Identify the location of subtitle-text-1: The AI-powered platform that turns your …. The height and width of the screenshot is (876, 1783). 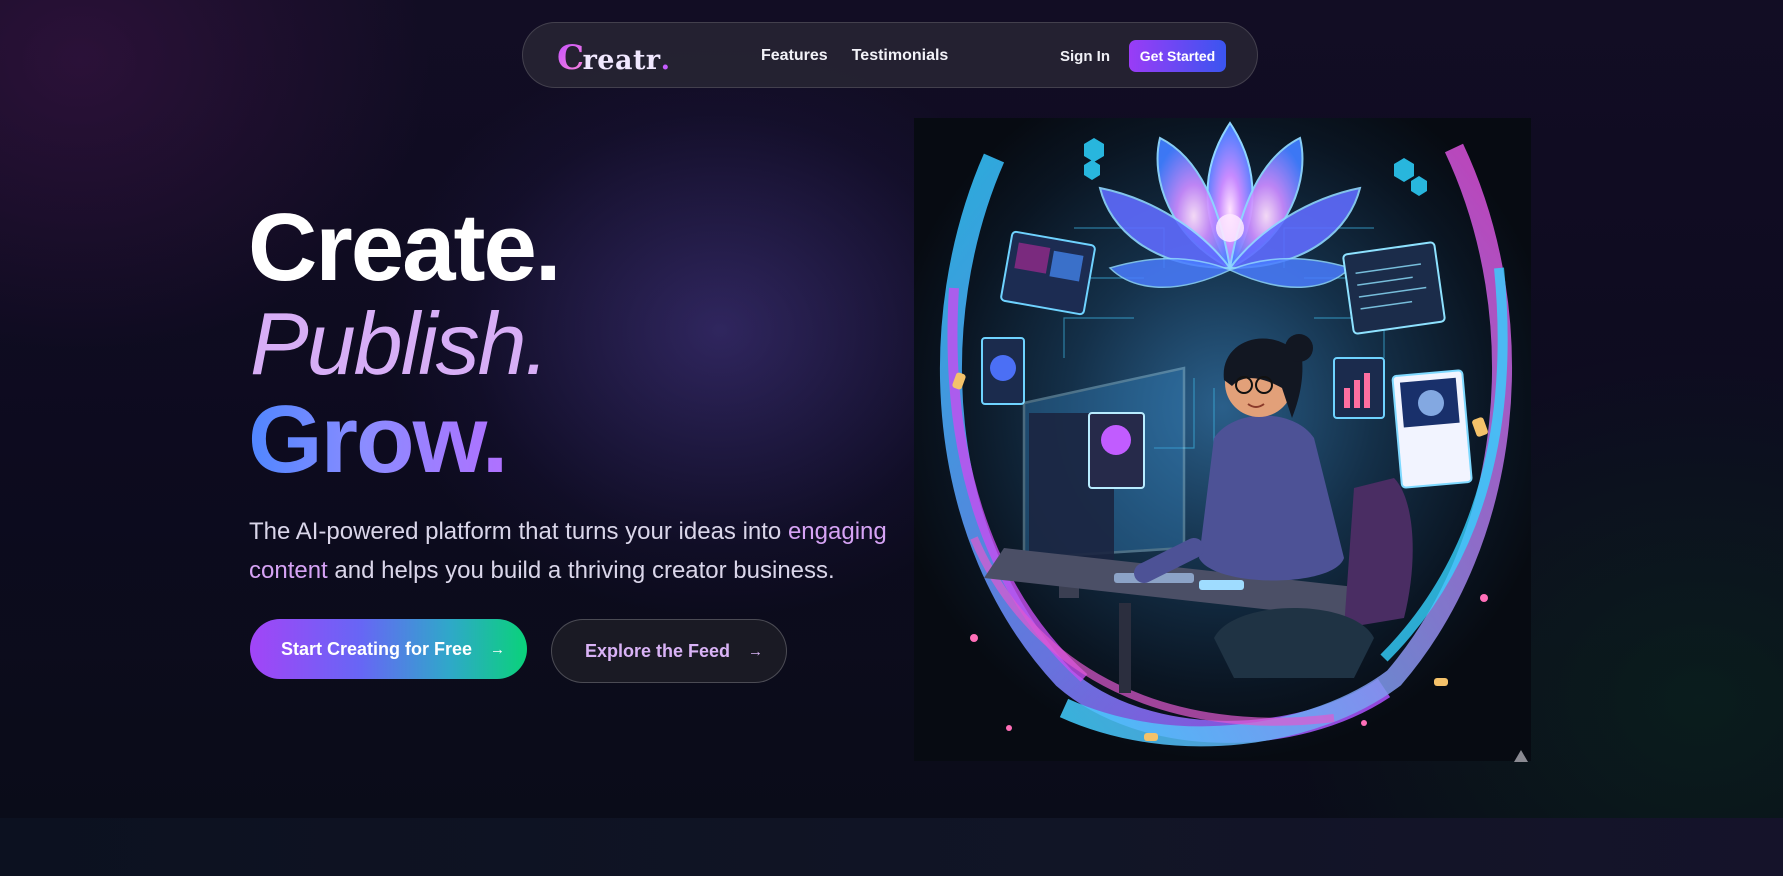
(518, 531).